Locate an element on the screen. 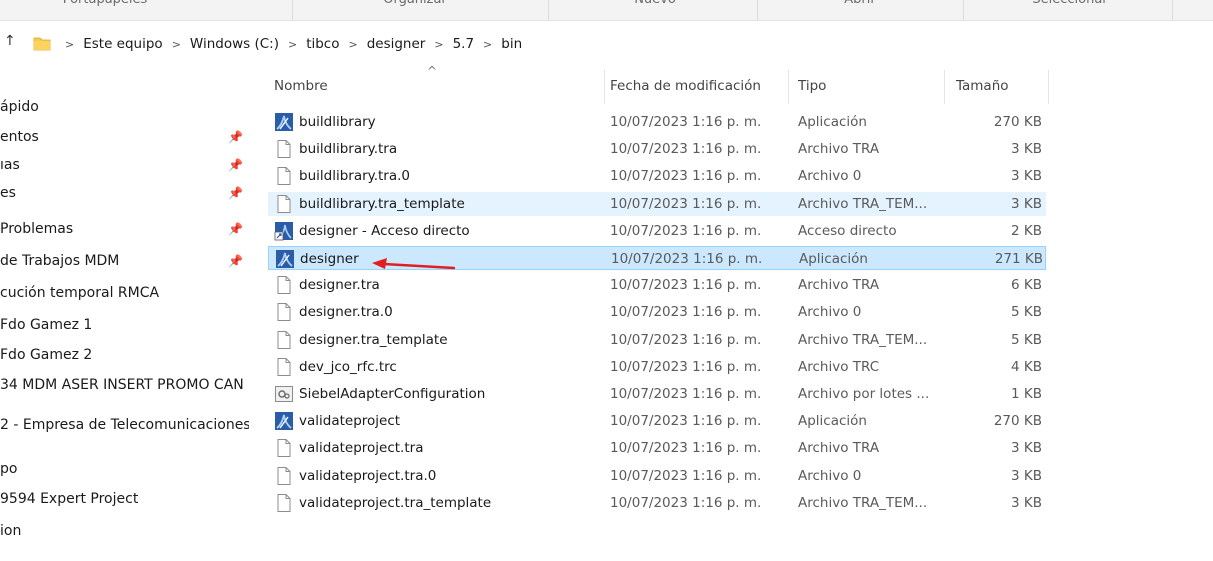 The height and width of the screenshot is (561, 1213). column-header-size: Tamaño is located at coordinates (982, 86).